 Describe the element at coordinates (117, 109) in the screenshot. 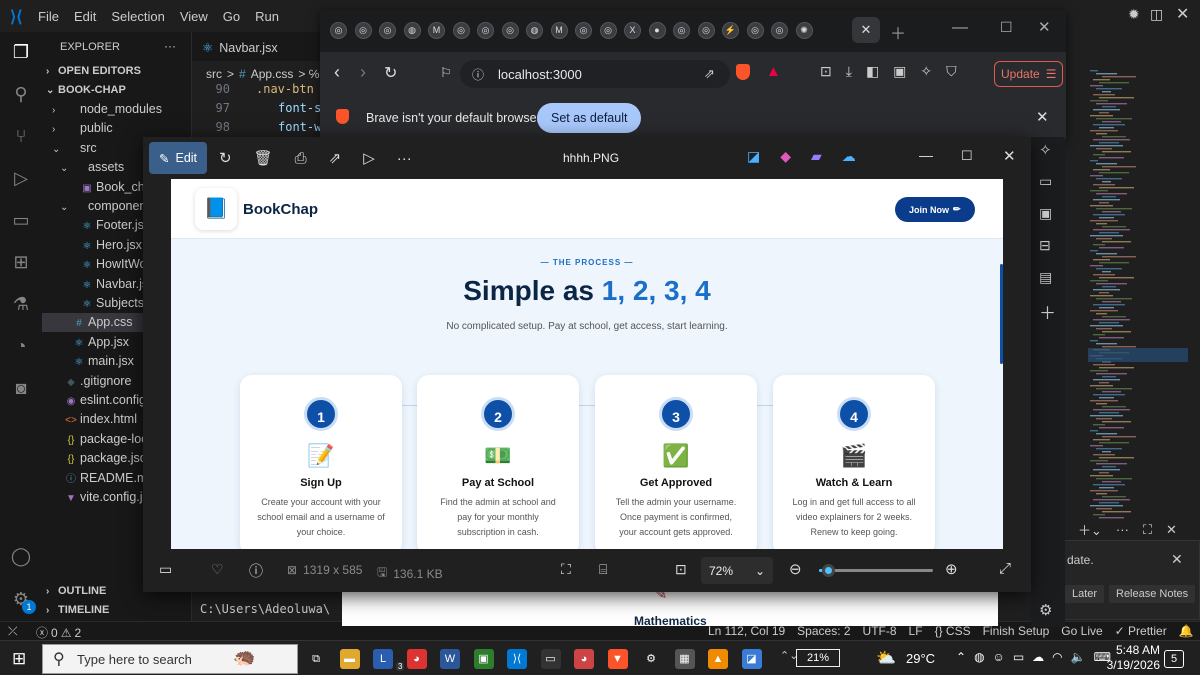

I see `tree-item: › node_modules` at that location.